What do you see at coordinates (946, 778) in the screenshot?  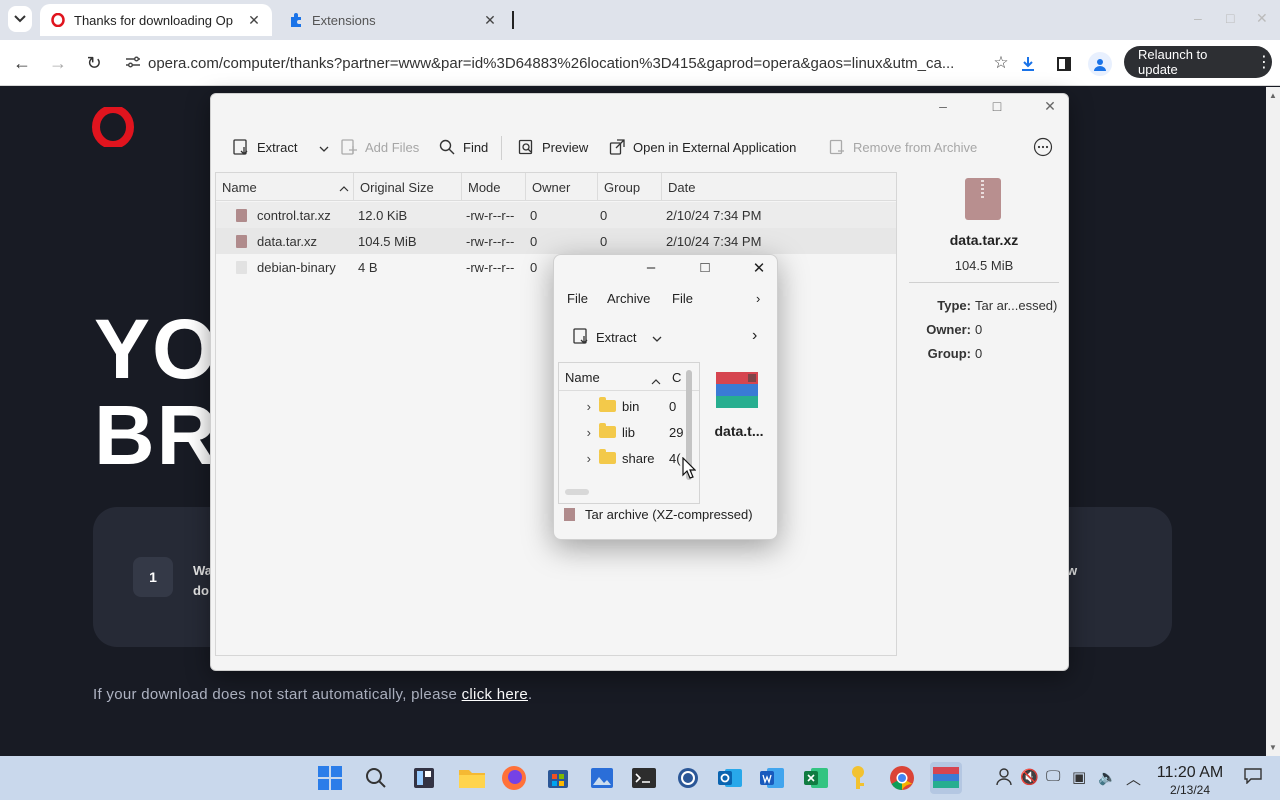 I see `ark-button` at bounding box center [946, 778].